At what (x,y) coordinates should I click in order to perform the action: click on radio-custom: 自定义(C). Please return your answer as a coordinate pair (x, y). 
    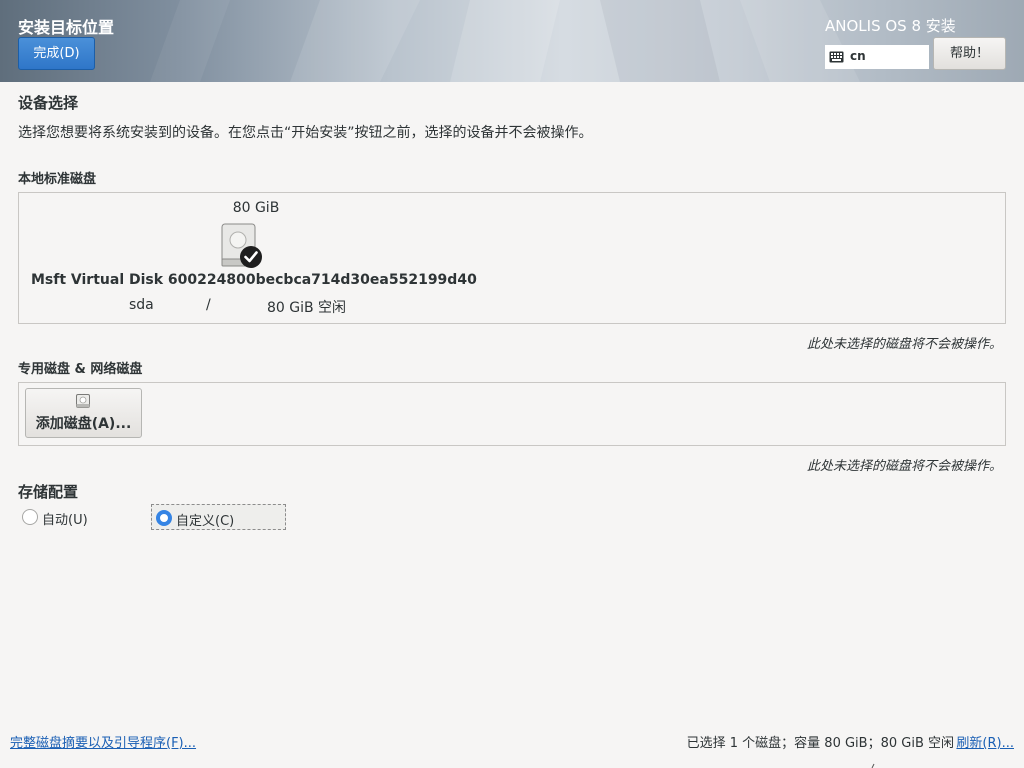
    Looking at the image, I should click on (218, 517).